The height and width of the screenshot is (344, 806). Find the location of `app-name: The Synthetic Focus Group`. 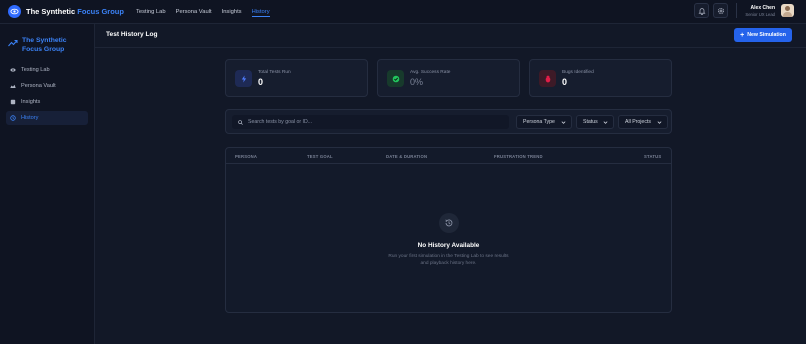

app-name: The Synthetic Focus Group is located at coordinates (75, 11).